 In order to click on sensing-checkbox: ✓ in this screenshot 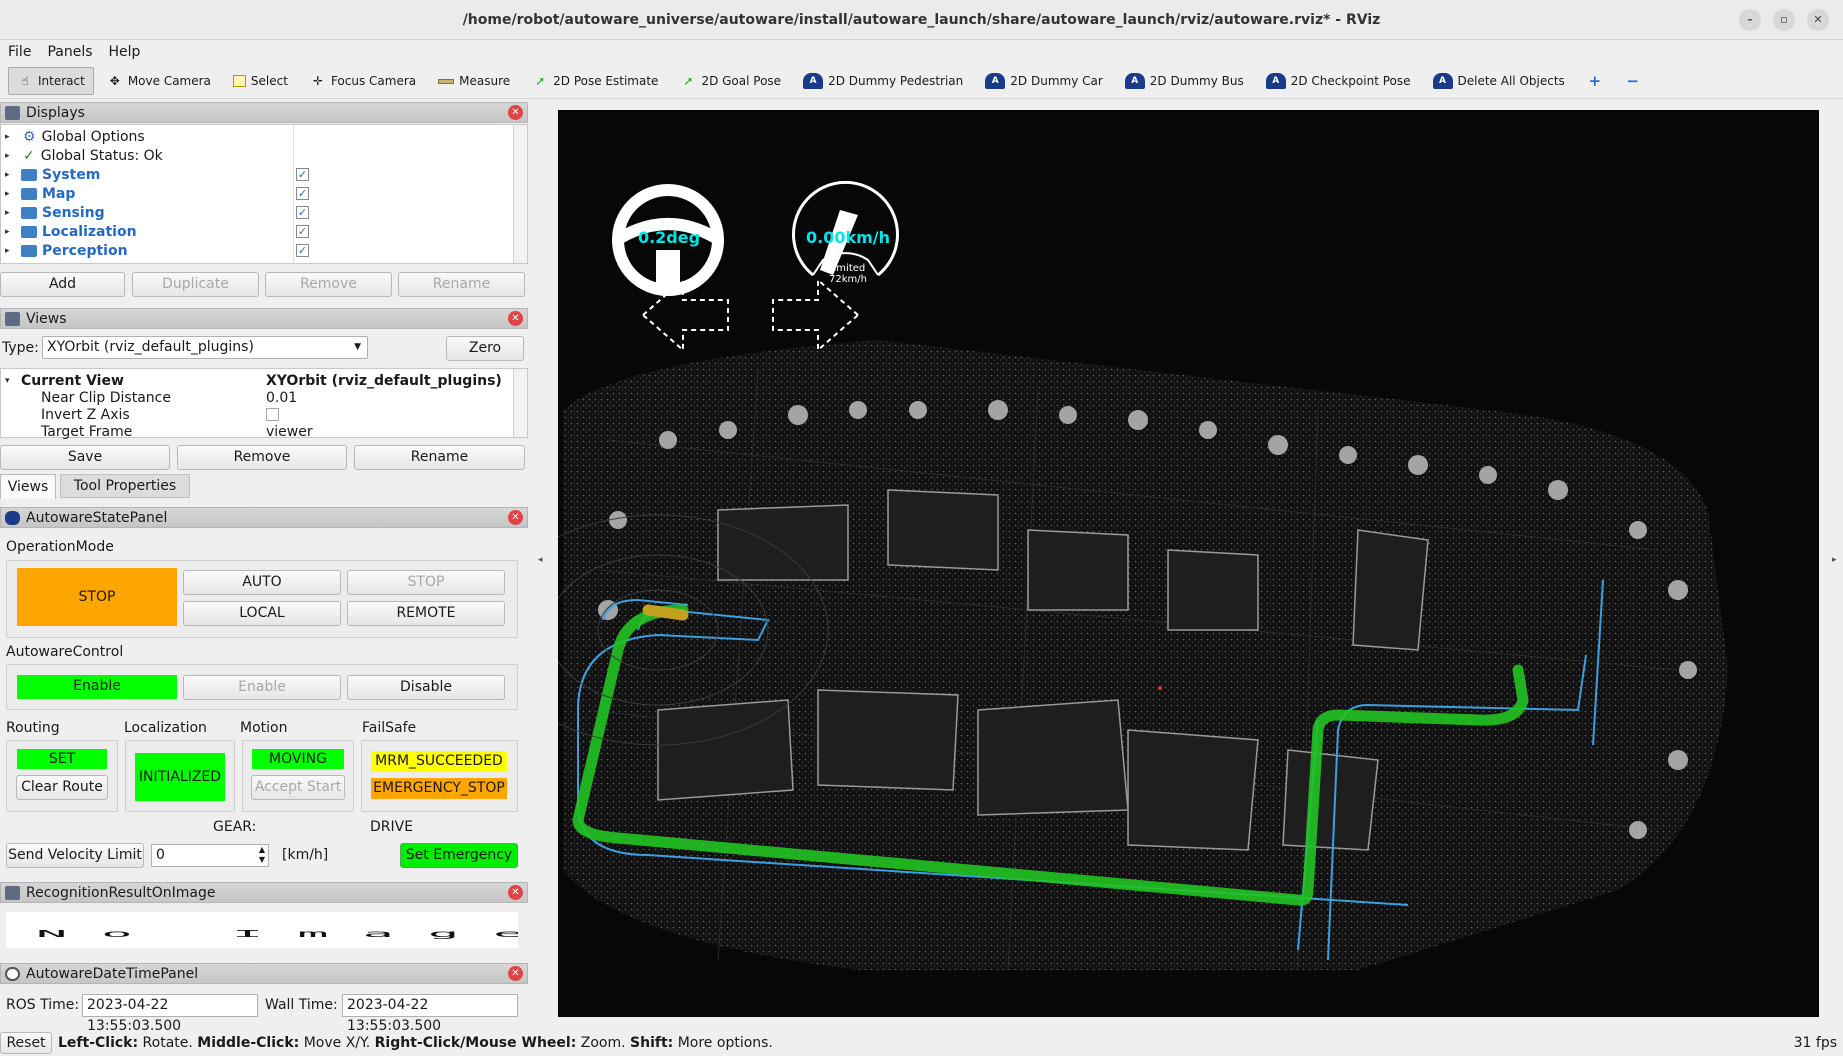, I will do `click(302, 212)`.